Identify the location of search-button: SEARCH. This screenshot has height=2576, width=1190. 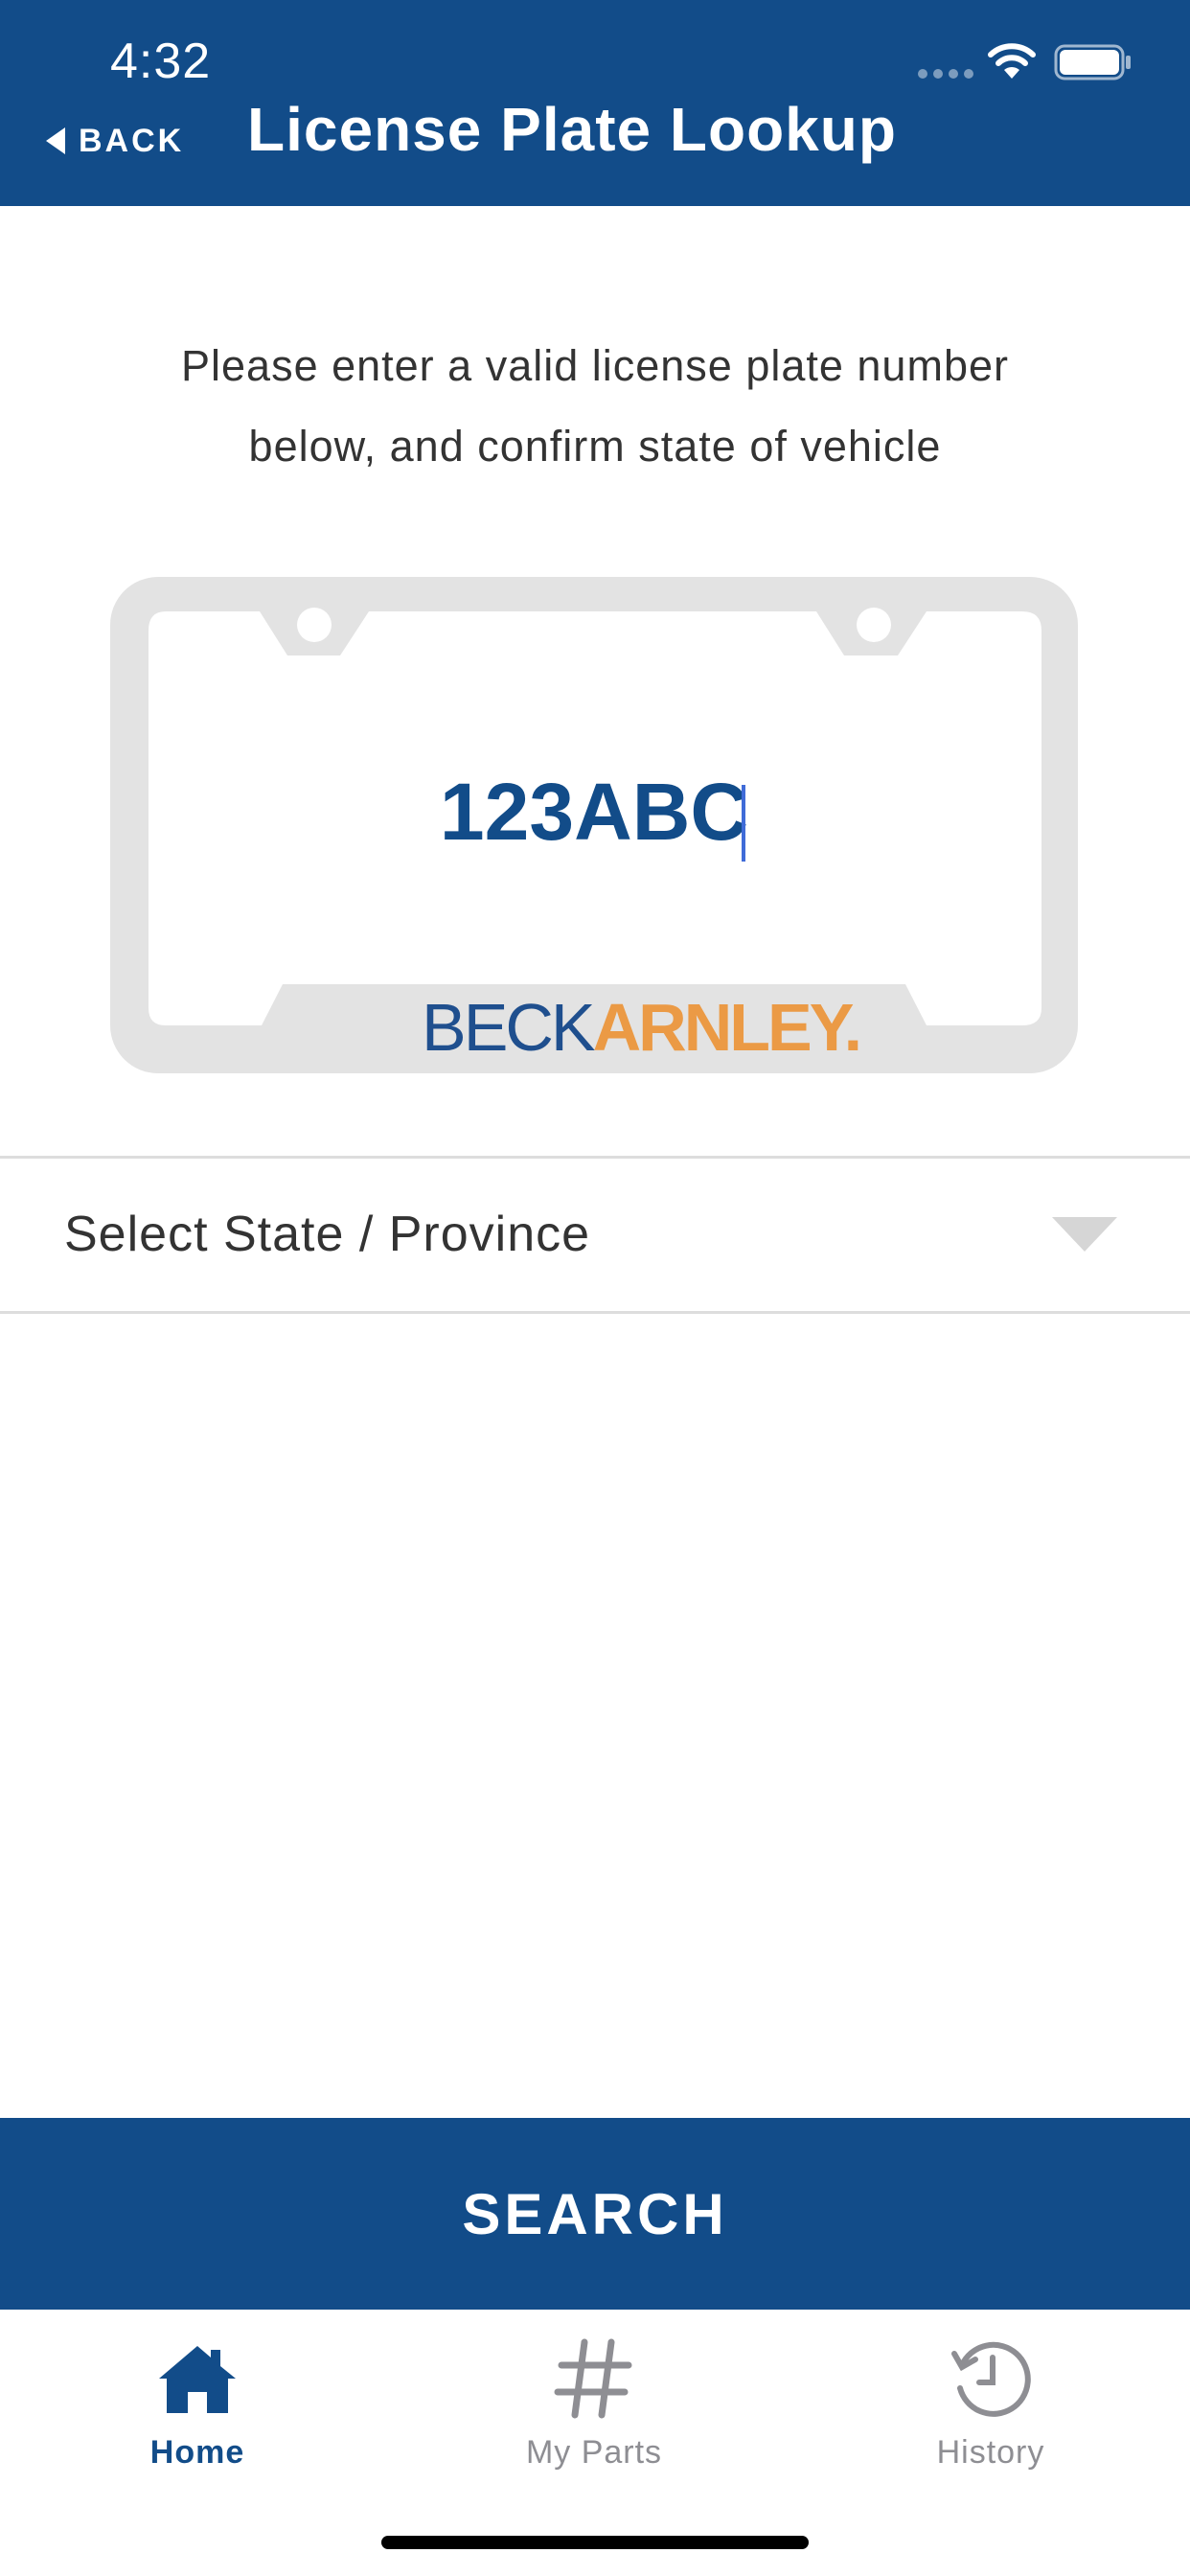
(595, 2214).